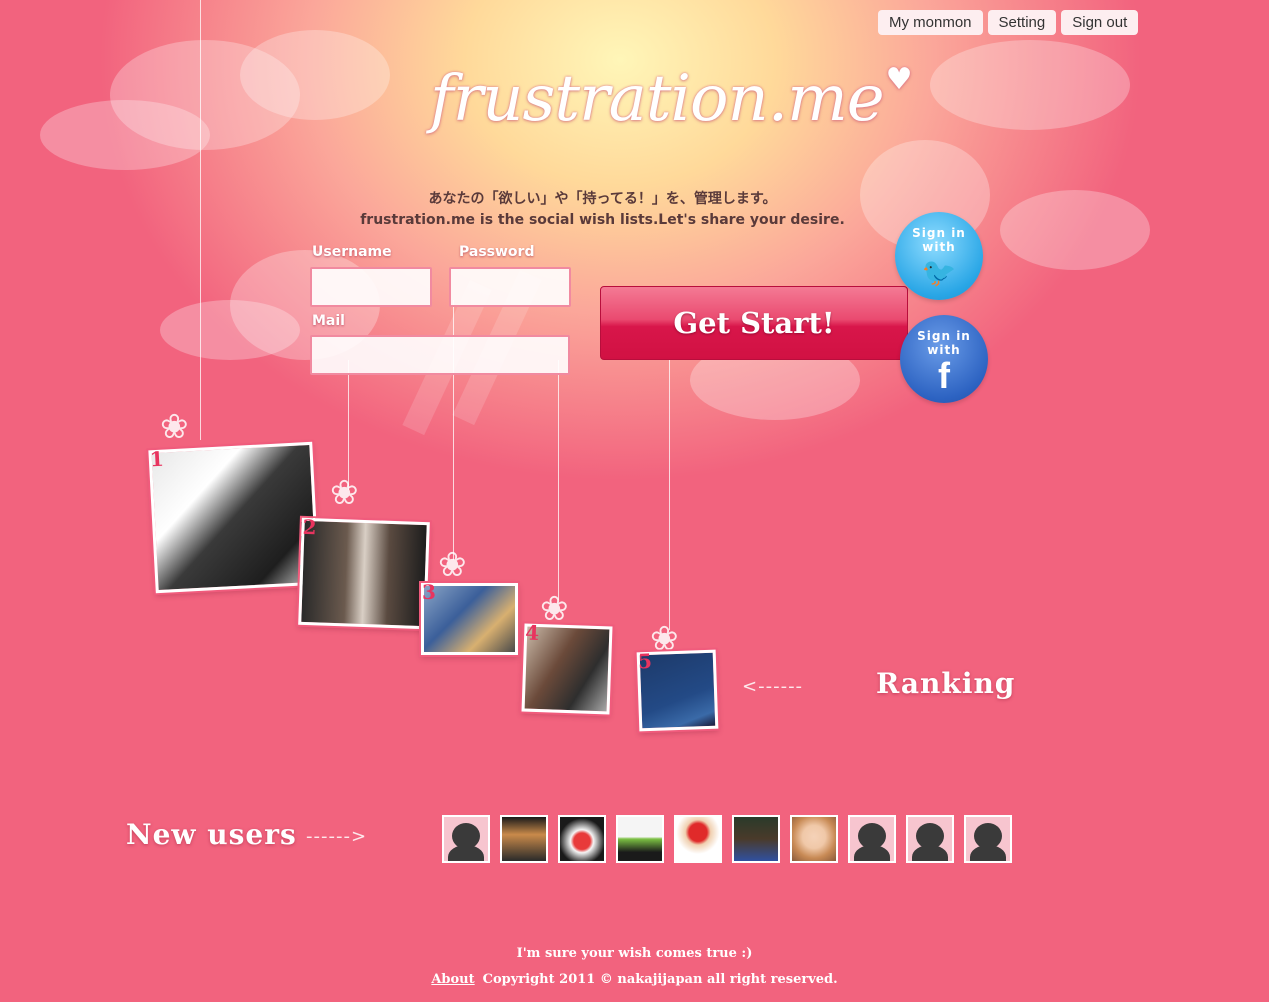 This screenshot has width=1269, height=1002. Describe the element at coordinates (469, 617) in the screenshot. I see `ranking-item-3: 3` at that location.